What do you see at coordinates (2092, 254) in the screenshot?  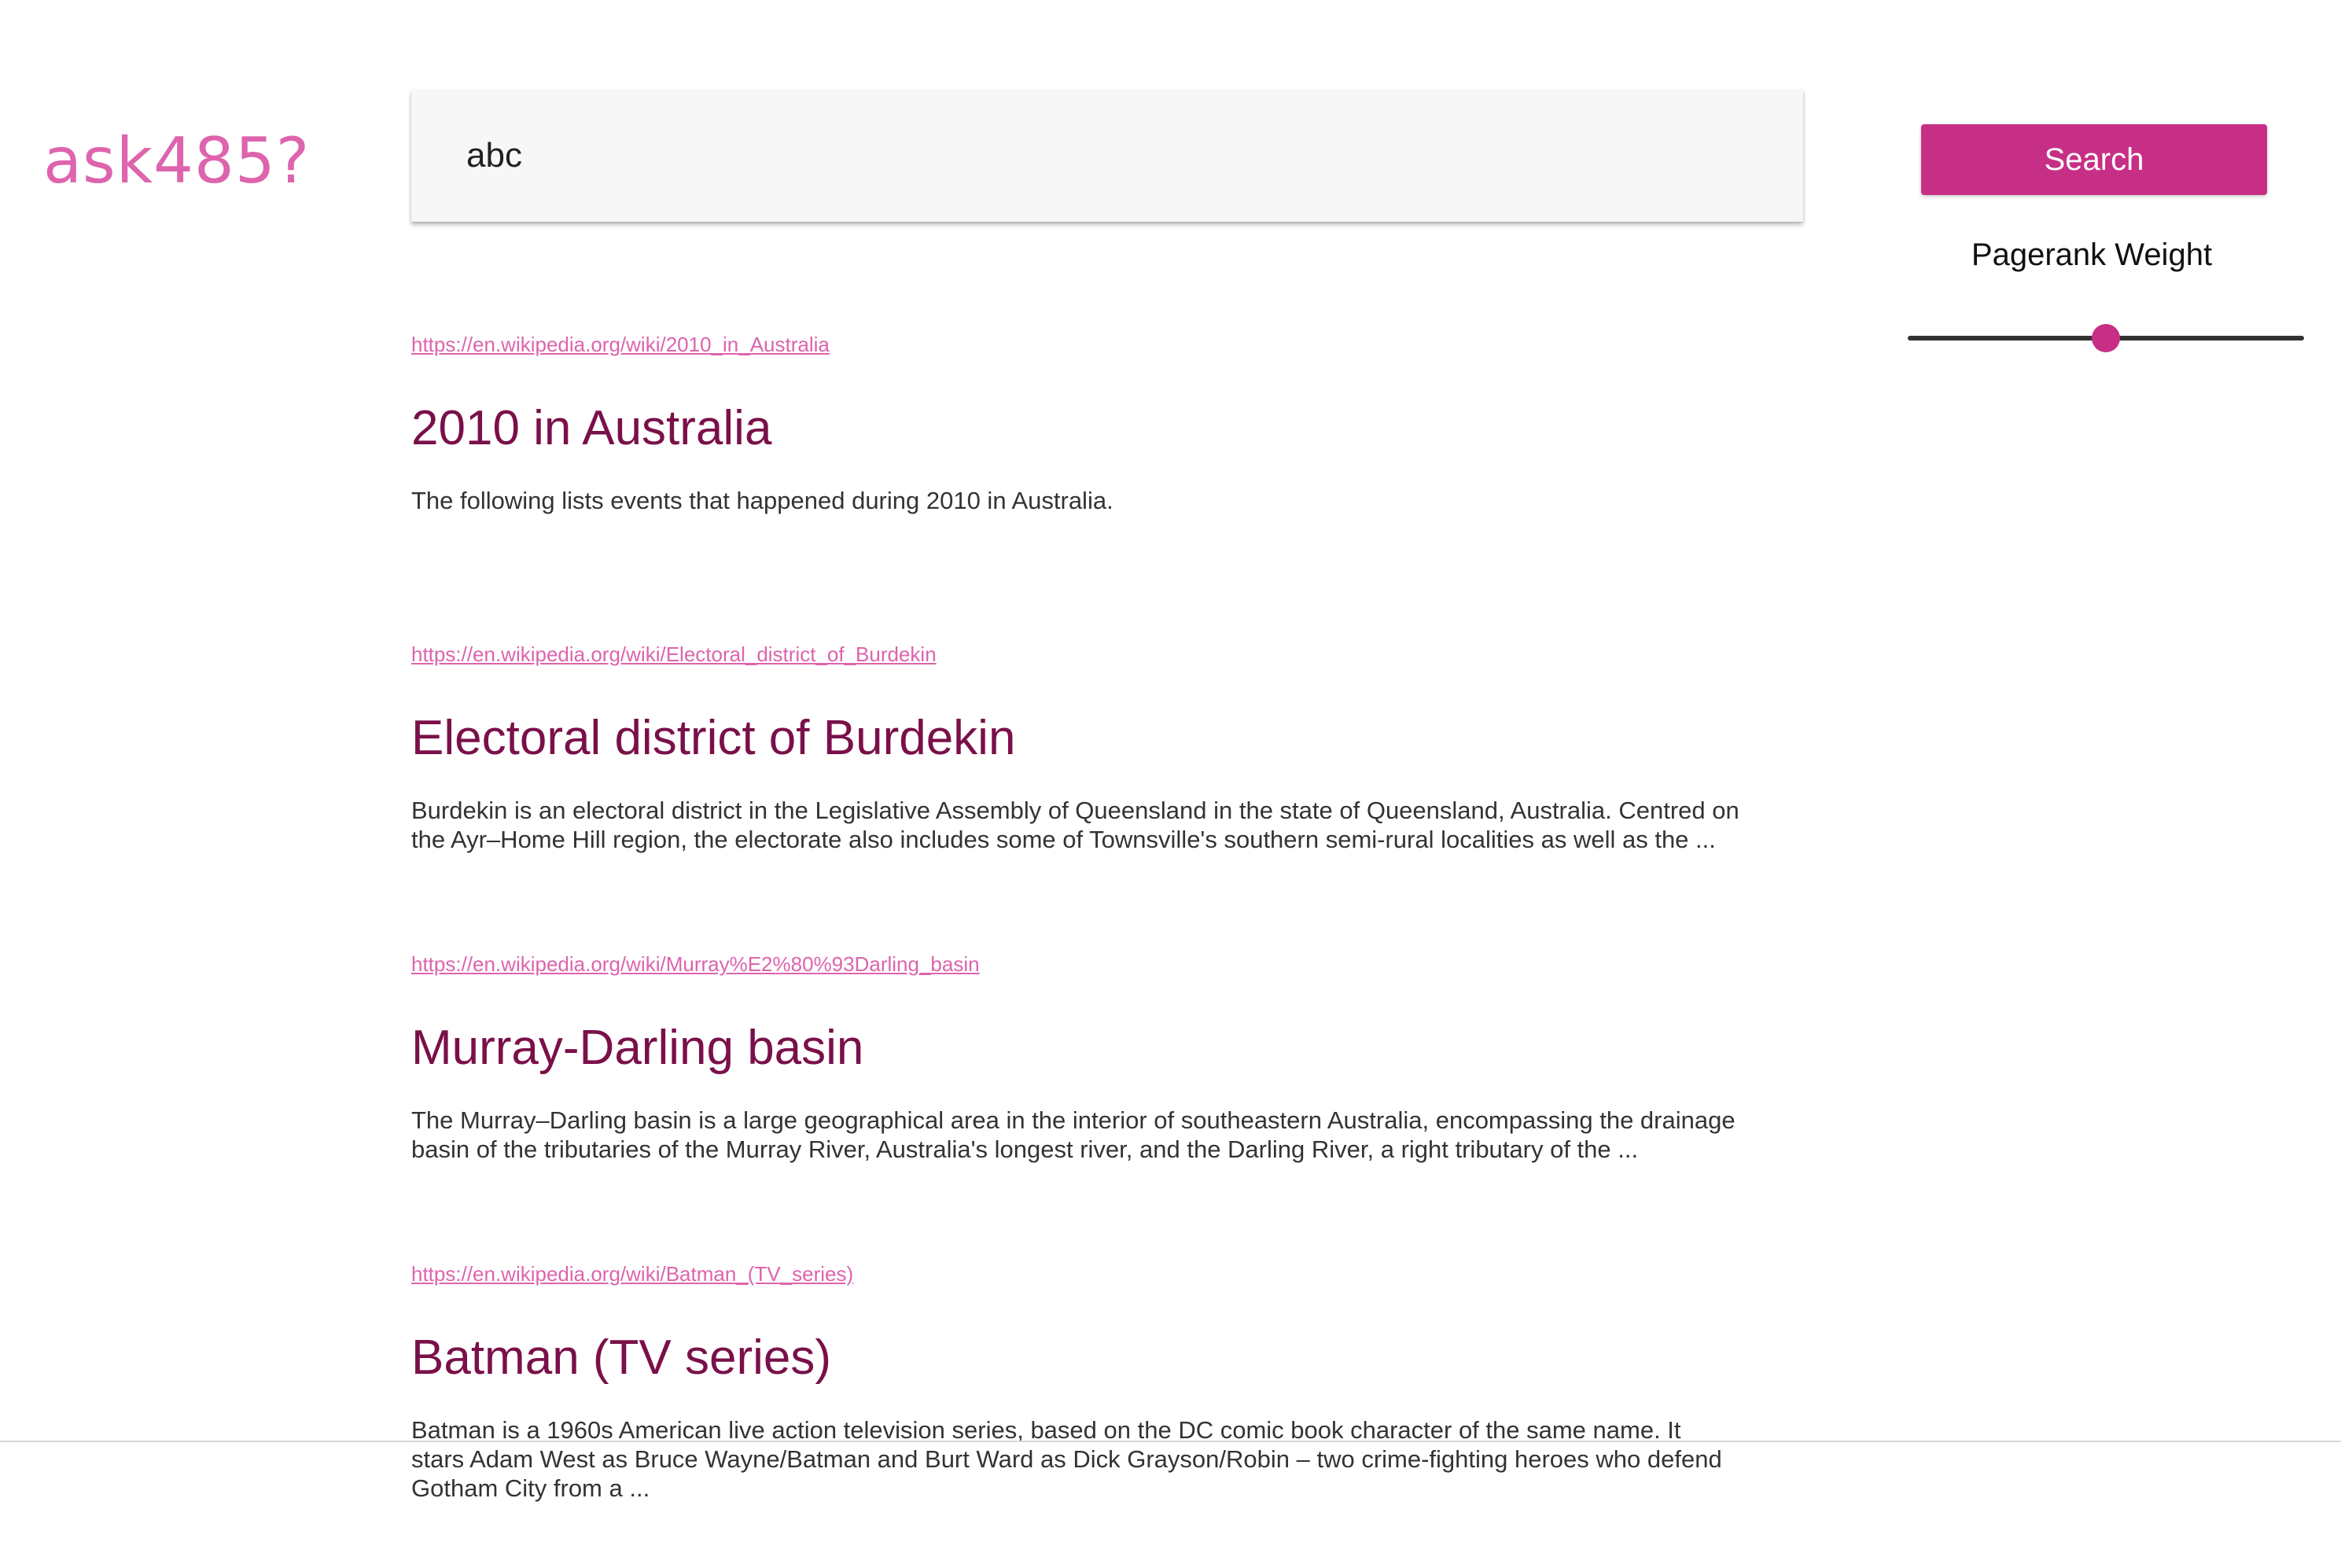 I see `pagerank-weight-label: Pagerank Weight` at bounding box center [2092, 254].